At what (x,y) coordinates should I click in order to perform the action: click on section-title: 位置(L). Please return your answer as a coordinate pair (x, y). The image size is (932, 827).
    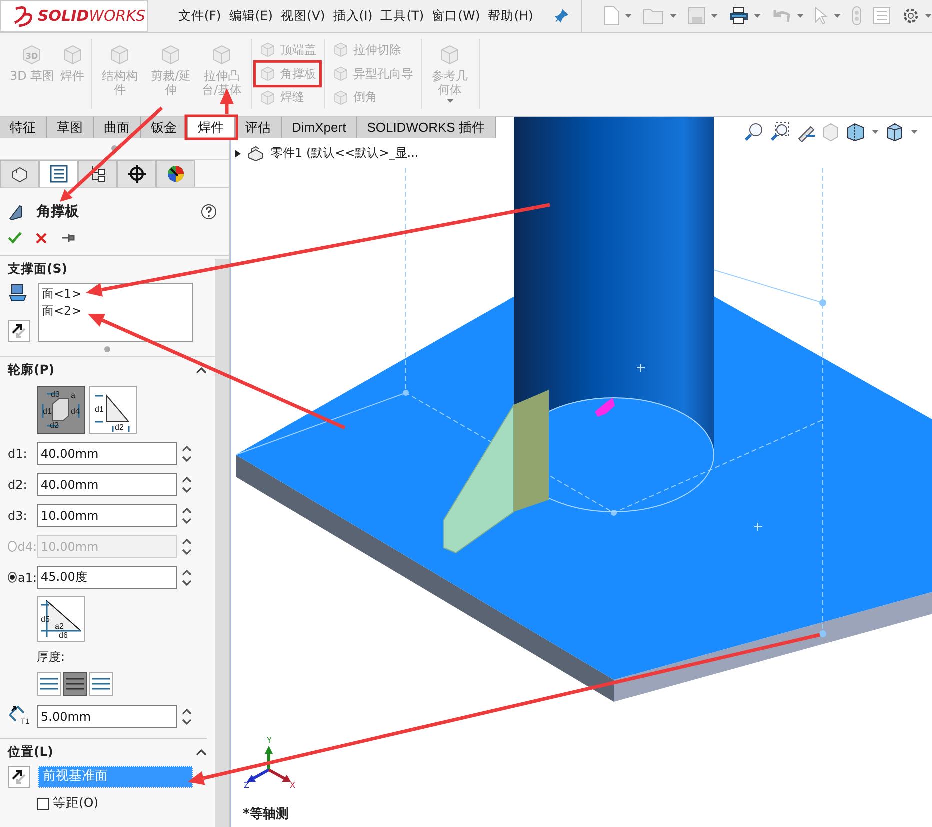
    Looking at the image, I should click on (31, 752).